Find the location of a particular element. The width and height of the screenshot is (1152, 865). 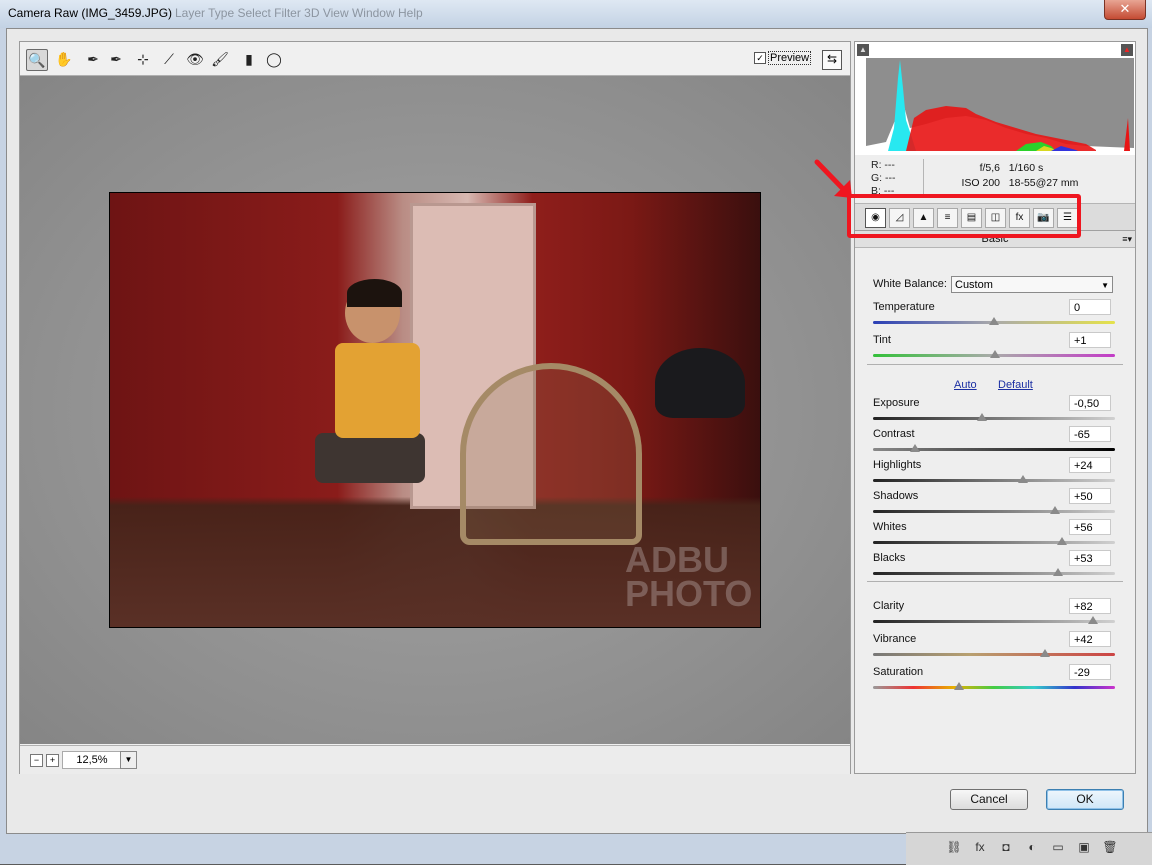

zoom-dropdown-icon: ▼ is located at coordinates (128, 760).